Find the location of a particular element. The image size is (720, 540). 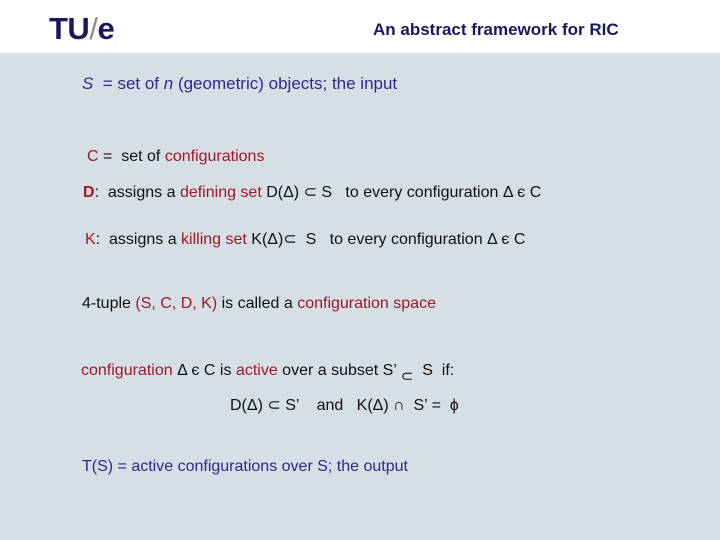

text: D(Δ) ⊂ S to every configuration Δ є C is located at coordinates (401, 192).